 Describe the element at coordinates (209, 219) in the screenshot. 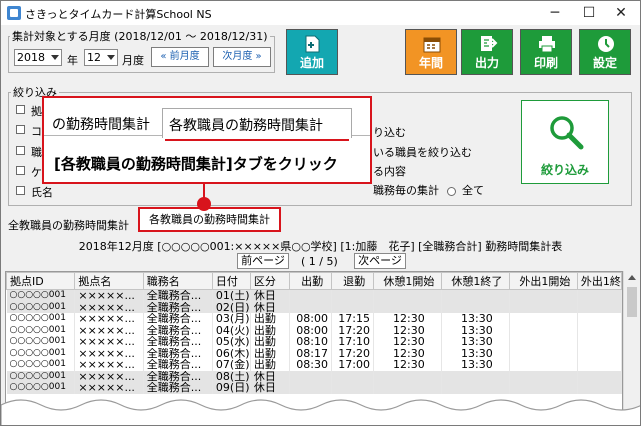

I see `tab-each-staff: 各教職員の勤務時間集計` at that location.